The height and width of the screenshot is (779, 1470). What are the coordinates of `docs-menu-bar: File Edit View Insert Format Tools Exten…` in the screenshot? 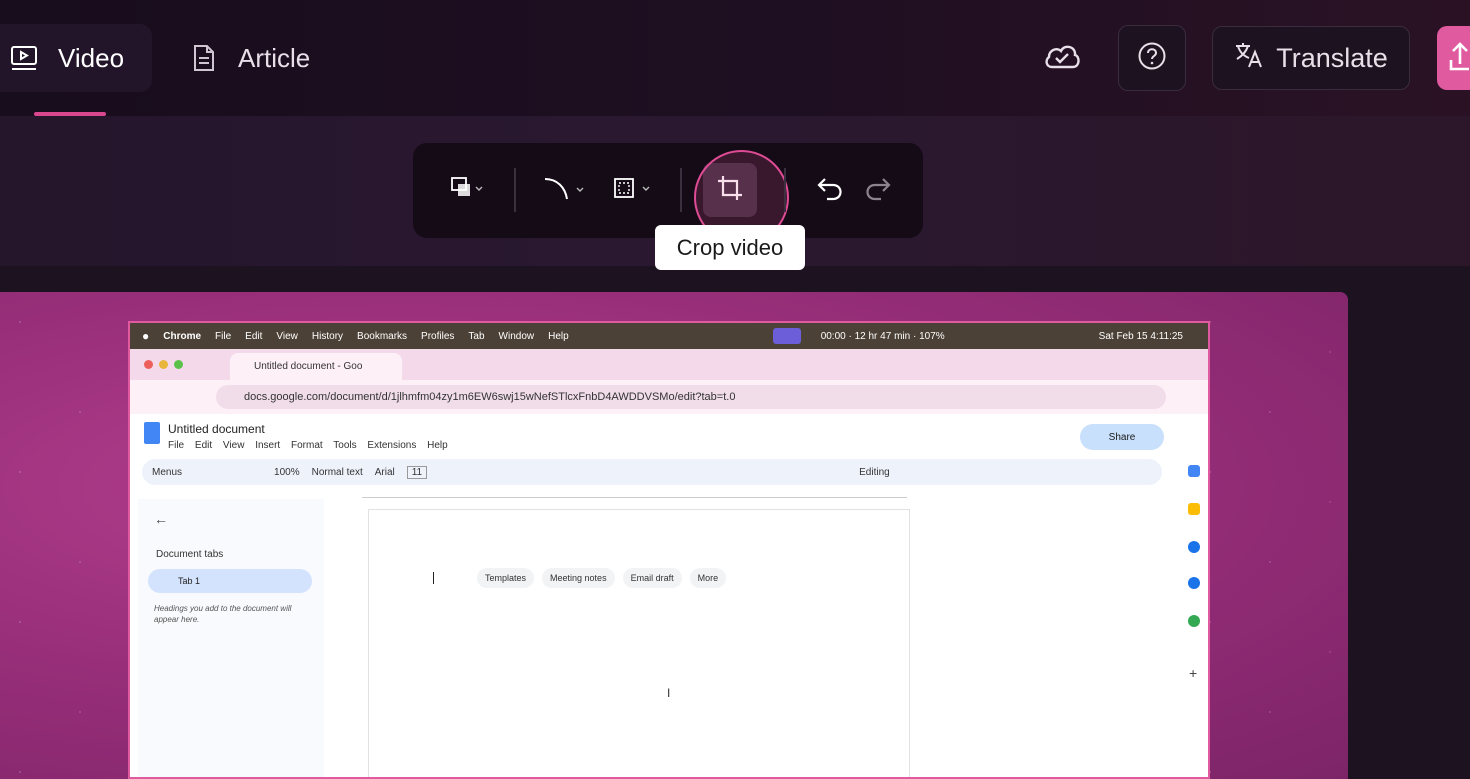 It's located at (312, 445).